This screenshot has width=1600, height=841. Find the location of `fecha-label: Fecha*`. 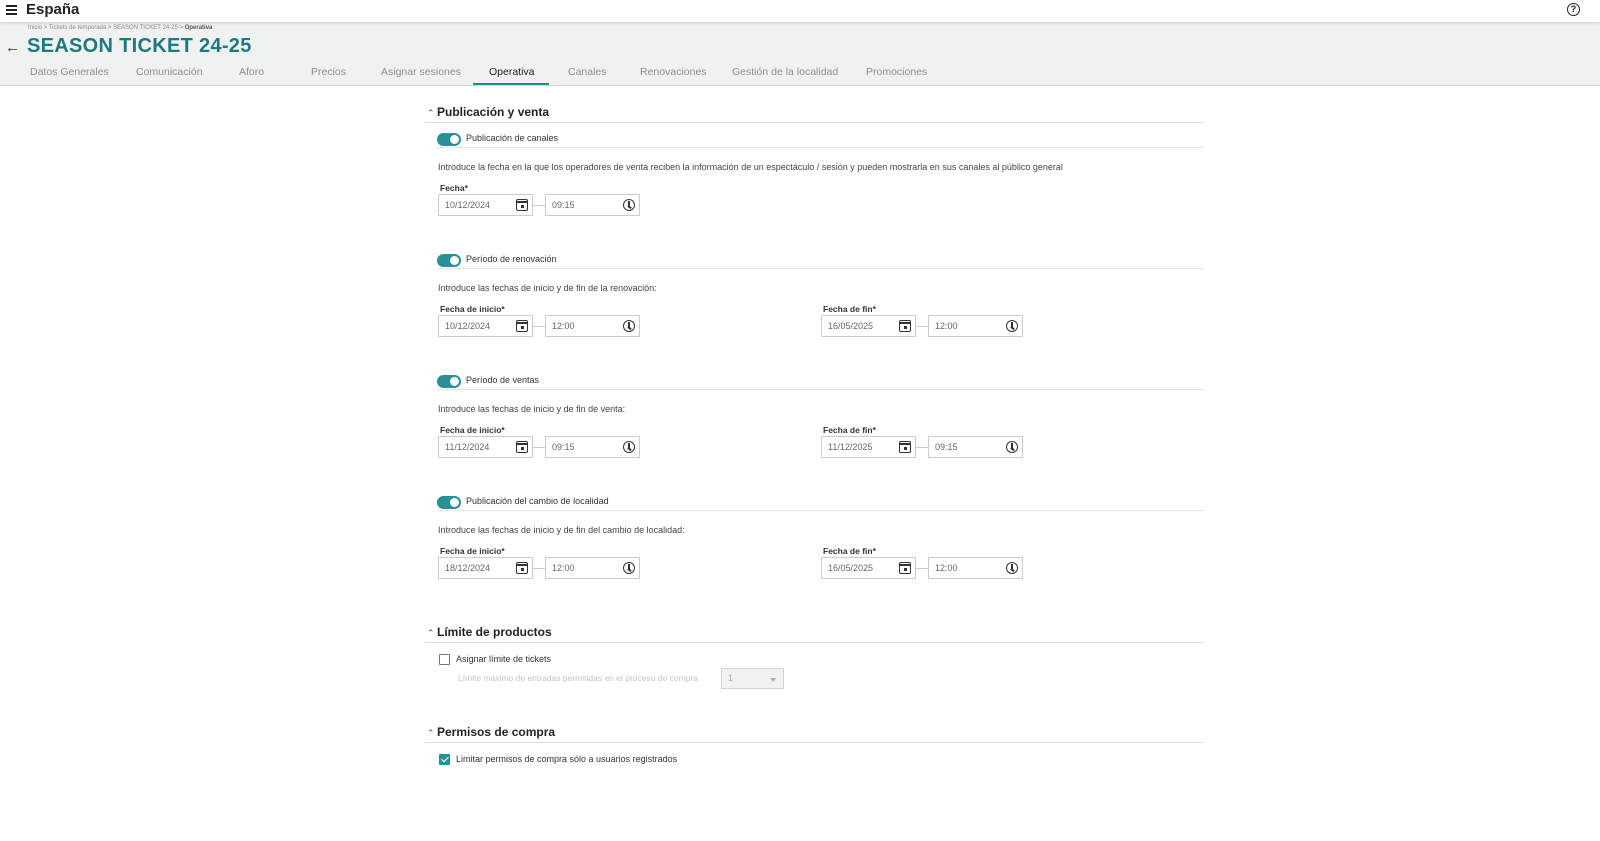

fecha-label: Fecha* is located at coordinates (454, 188).